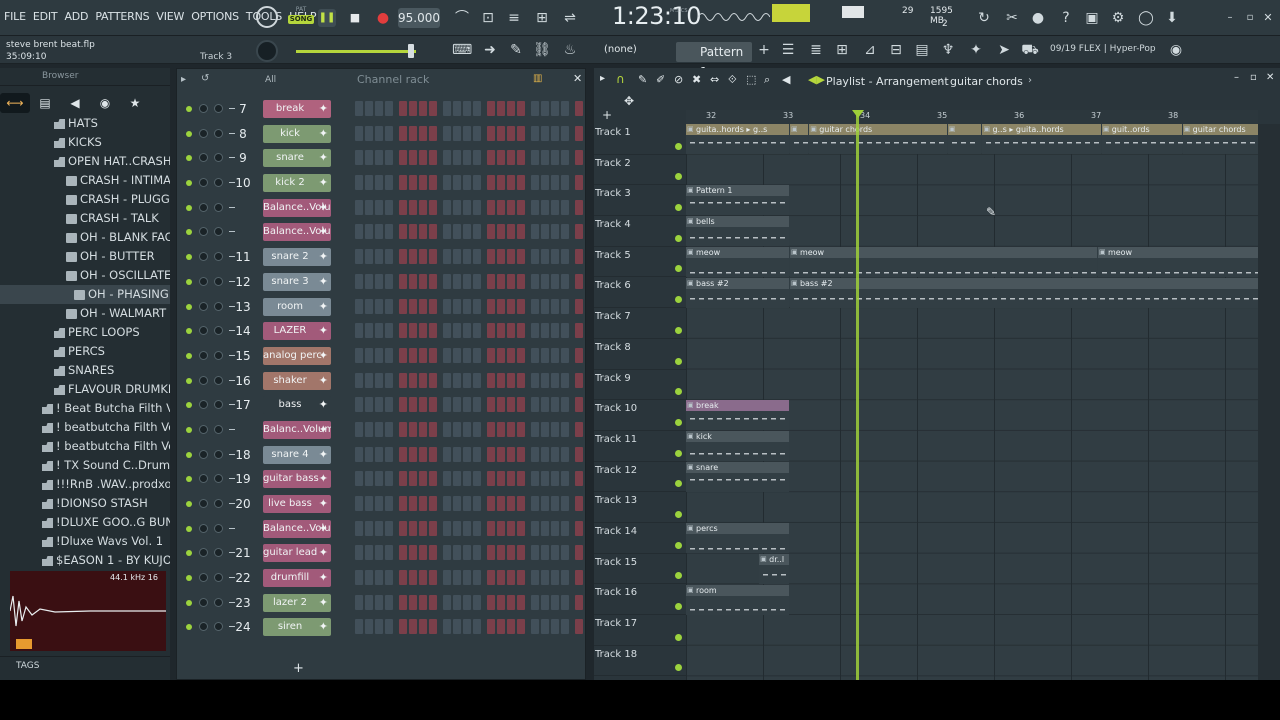 The width and height of the screenshot is (1280, 720). Describe the element at coordinates (85, 237) in the screenshot. I see `browser-item: OH - BLANK FACE` at that location.